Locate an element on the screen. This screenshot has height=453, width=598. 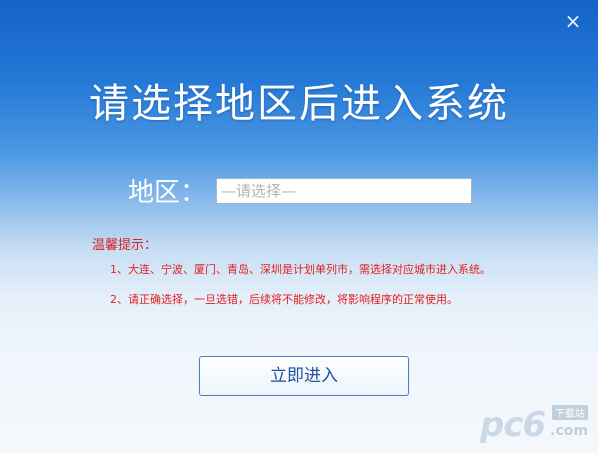
tip-item: 1、大连、宁波、厦门、青岛、深圳是计划单列市，需选择对应城市进入系统。 is located at coordinates (300, 269).